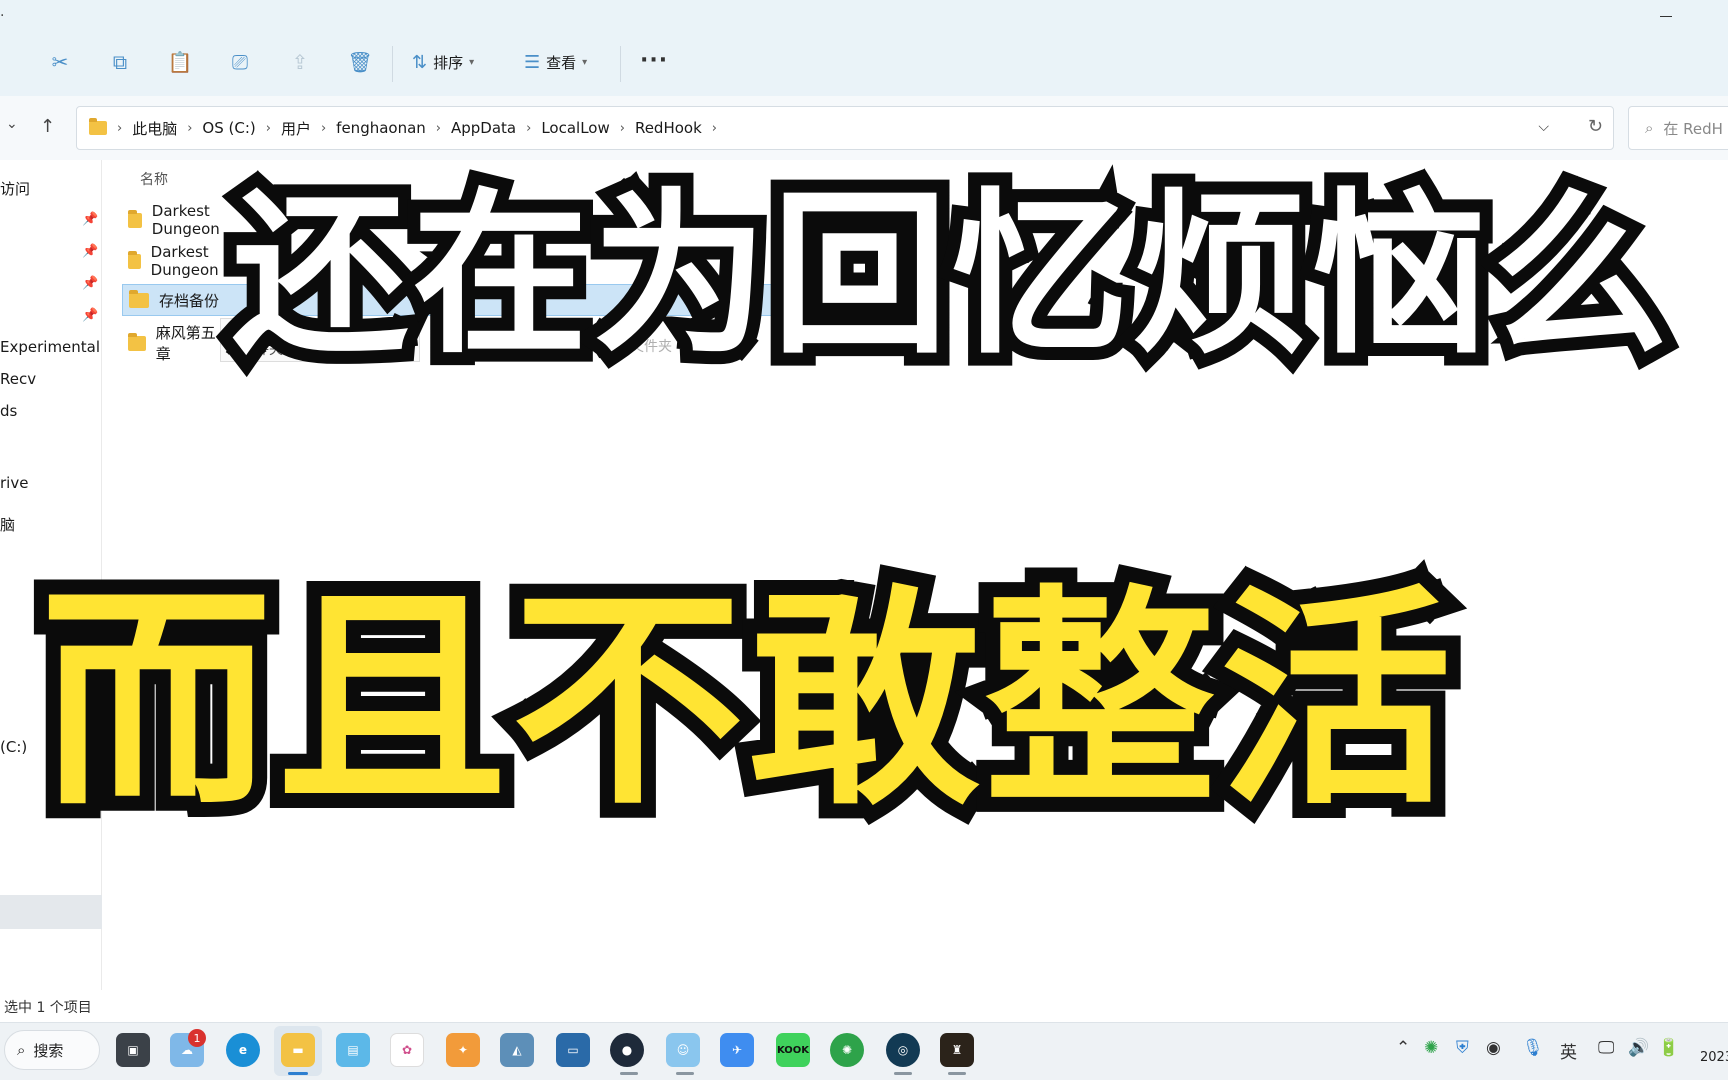 This screenshot has height=1080, width=1728. I want to click on ring-app-icon: ◎, so click(903, 1050).